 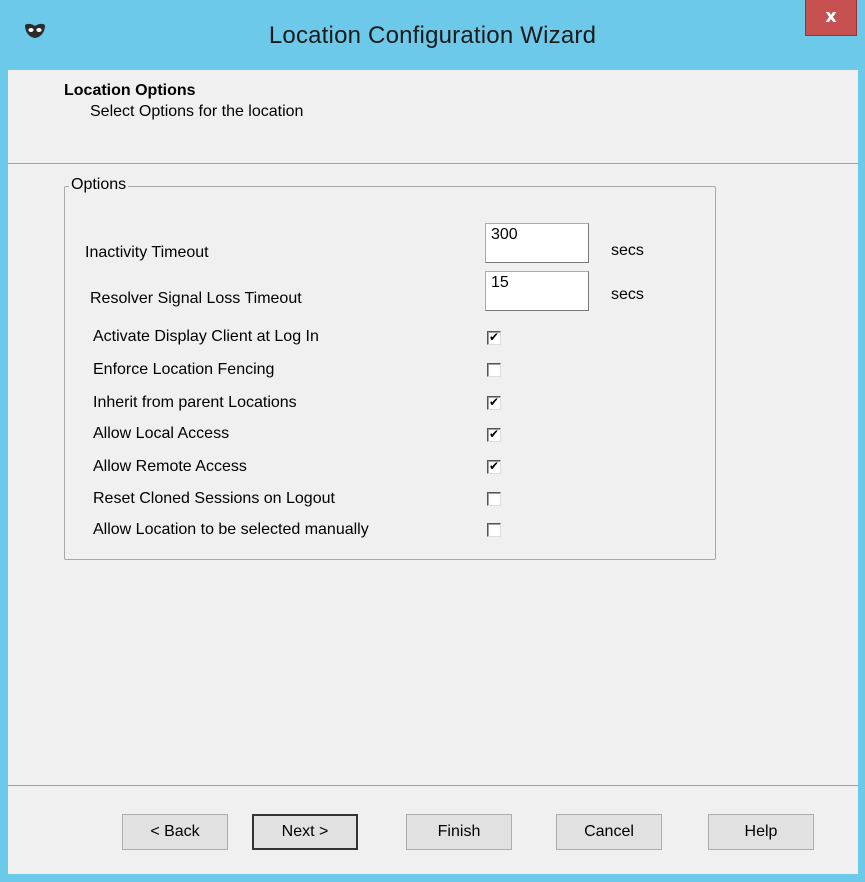 What do you see at coordinates (195, 402) in the screenshot?
I see `inherit-parent-locations-label: Inherit from parent Locations` at bounding box center [195, 402].